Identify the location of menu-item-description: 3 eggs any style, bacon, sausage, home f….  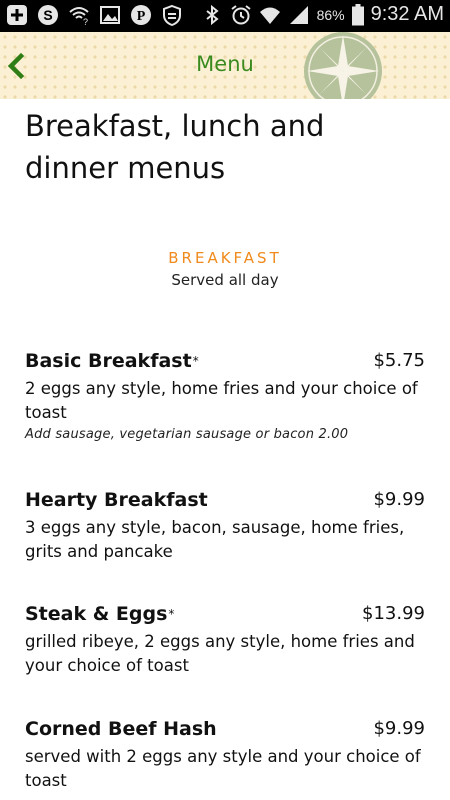
(215, 539).